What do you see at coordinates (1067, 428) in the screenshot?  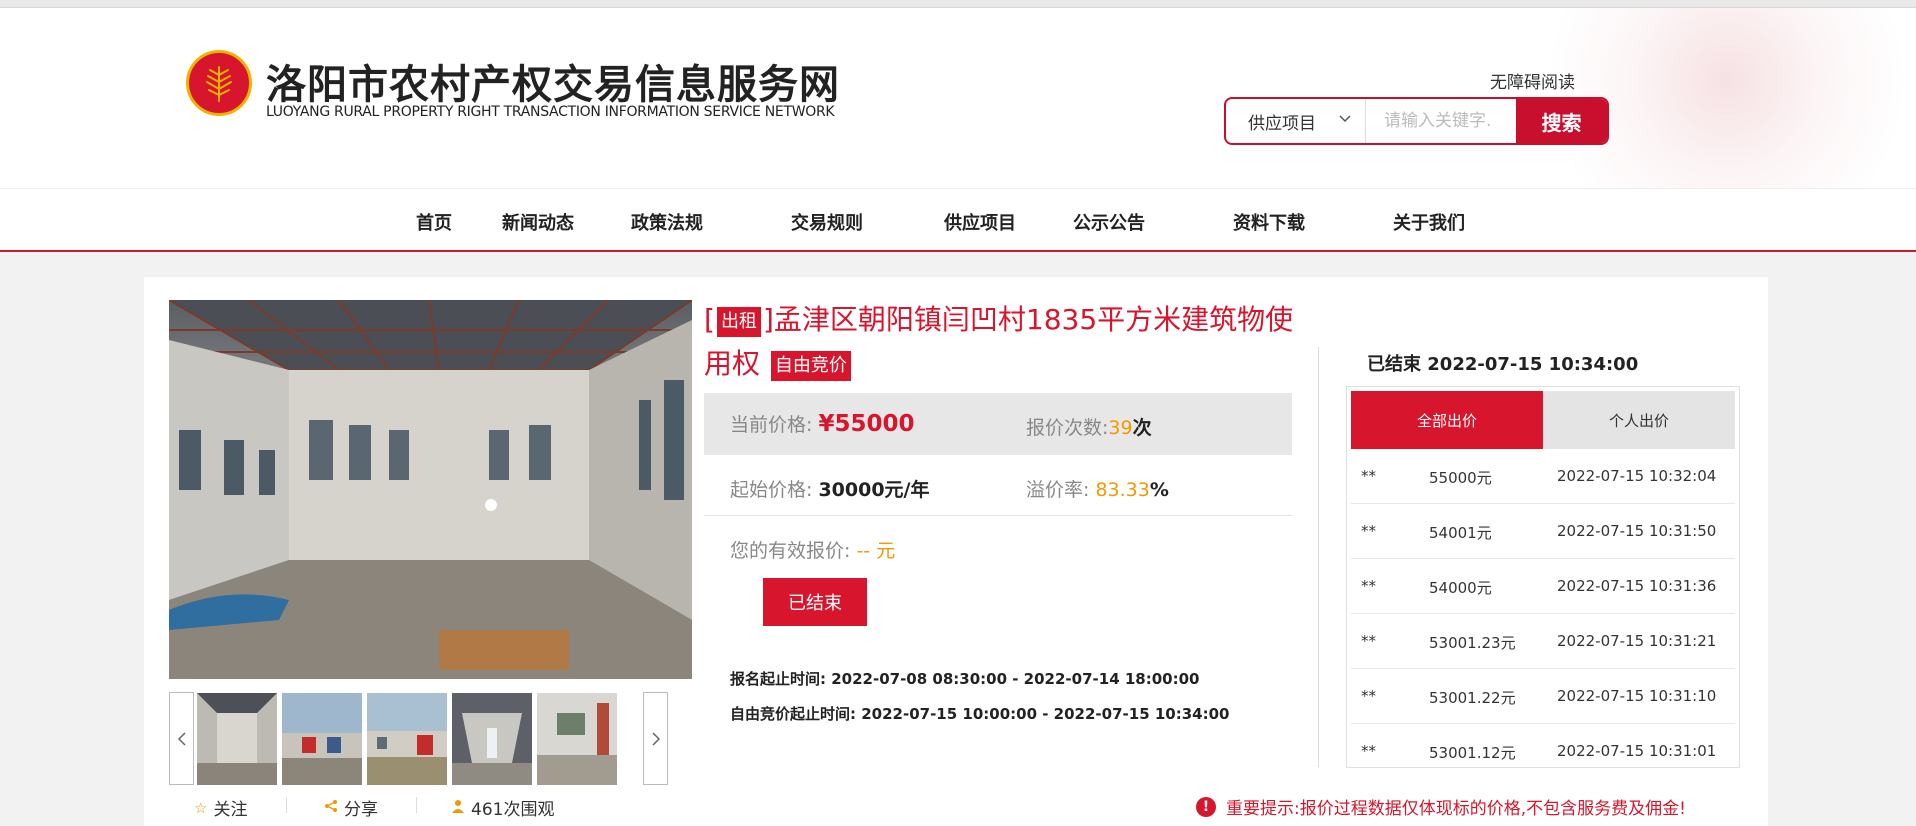 I see `bid-count-label: 报价次数:` at bounding box center [1067, 428].